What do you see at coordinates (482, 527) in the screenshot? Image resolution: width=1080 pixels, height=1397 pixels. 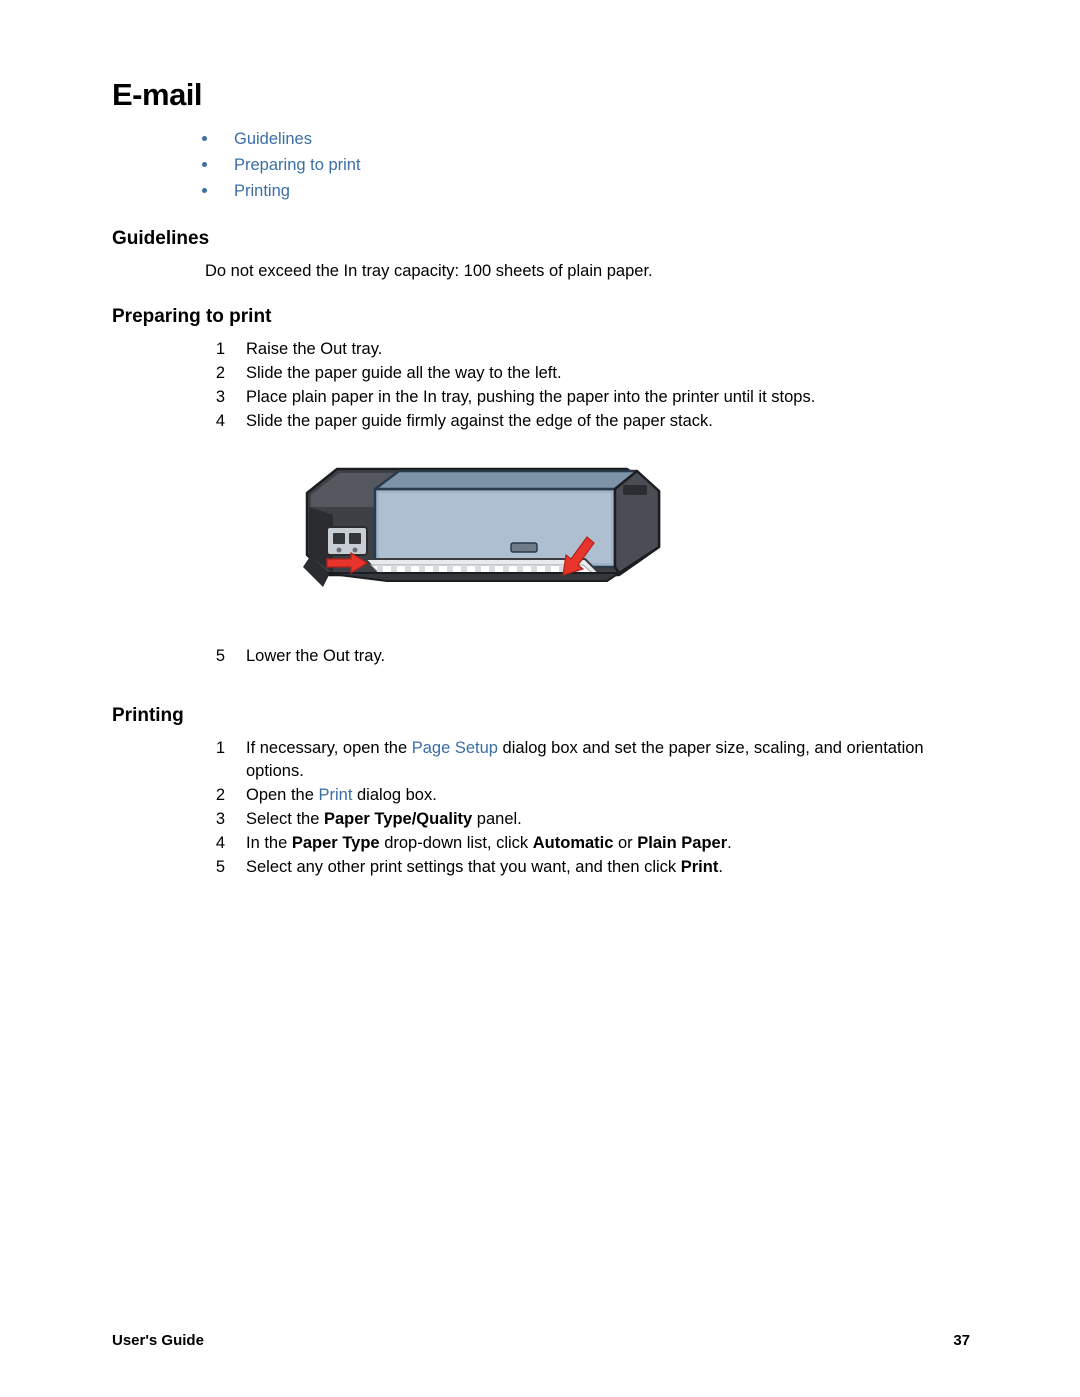 I see `printer-illustration` at bounding box center [482, 527].